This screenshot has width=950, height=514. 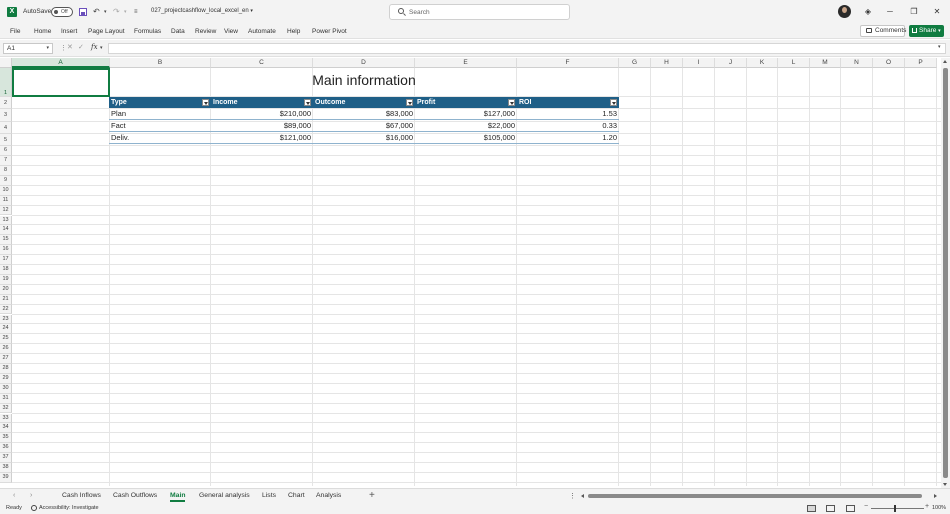 What do you see at coordinates (231, 31) in the screenshot?
I see `tab-view: View` at bounding box center [231, 31].